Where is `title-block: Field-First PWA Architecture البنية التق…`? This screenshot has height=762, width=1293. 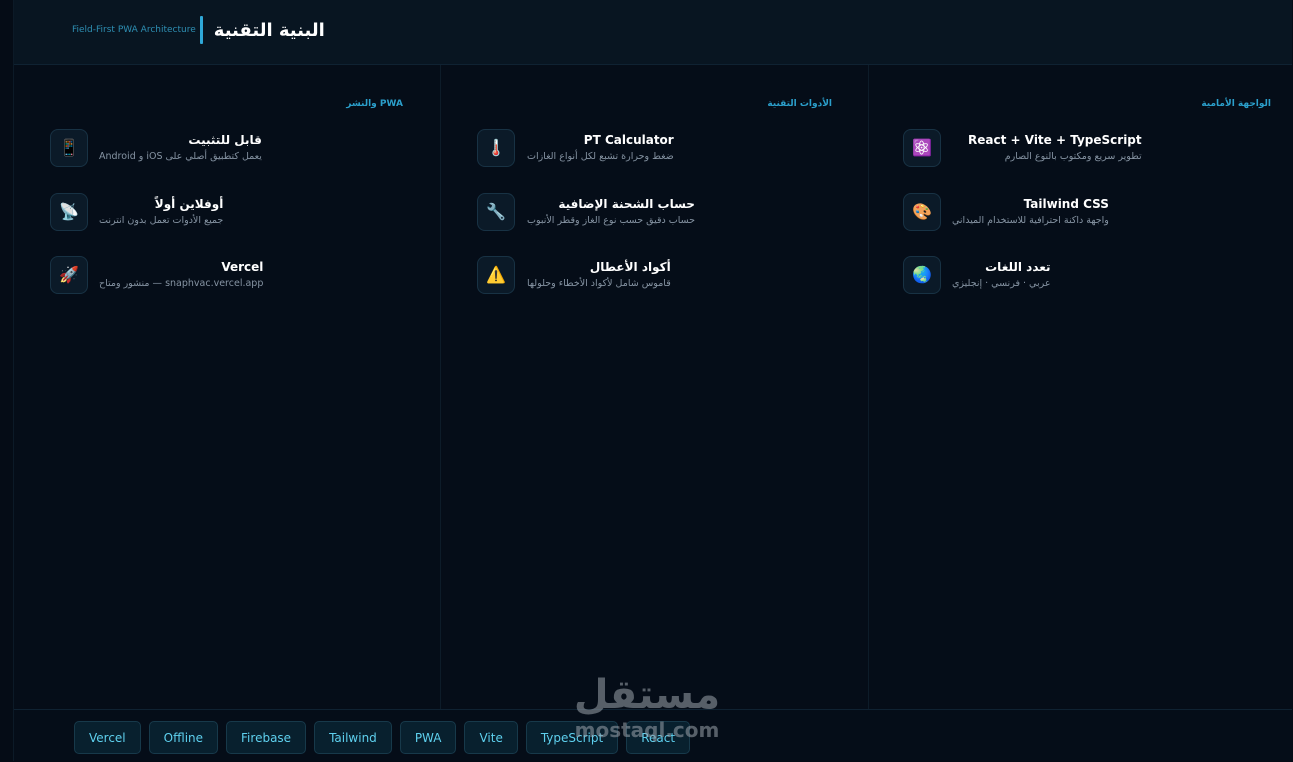 title-block: Field-First PWA Architecture البنية التق… is located at coordinates (198, 30).